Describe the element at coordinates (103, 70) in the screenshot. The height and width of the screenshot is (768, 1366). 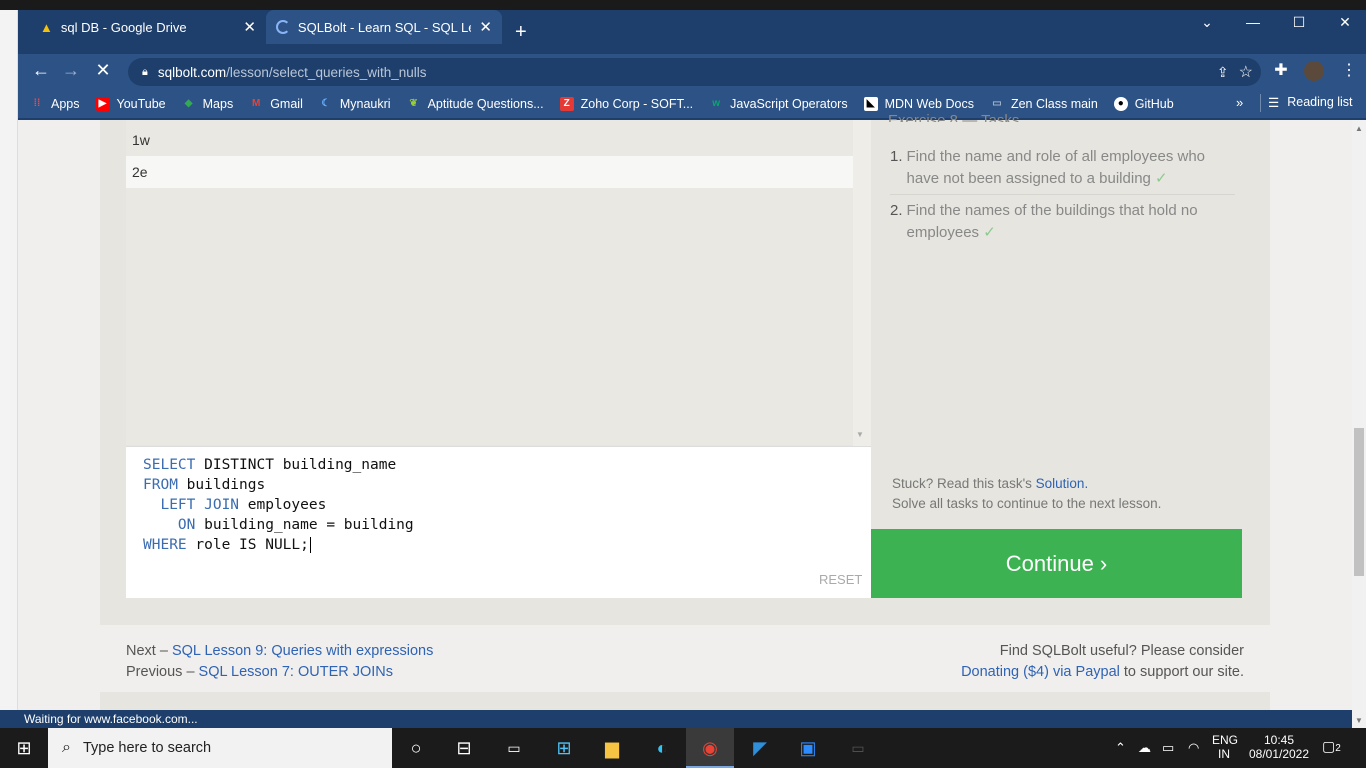
I see `stop-loading-icon: ✕` at that location.